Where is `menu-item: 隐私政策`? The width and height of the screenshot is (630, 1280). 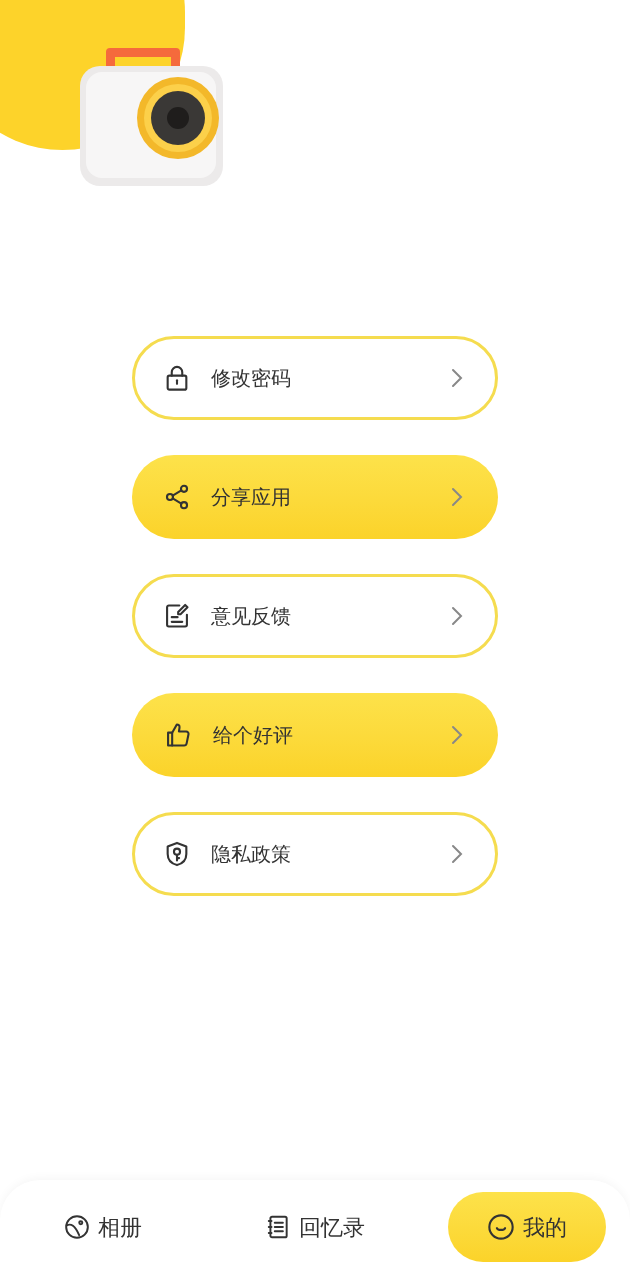
menu-item: 隐私政策 is located at coordinates (315, 854).